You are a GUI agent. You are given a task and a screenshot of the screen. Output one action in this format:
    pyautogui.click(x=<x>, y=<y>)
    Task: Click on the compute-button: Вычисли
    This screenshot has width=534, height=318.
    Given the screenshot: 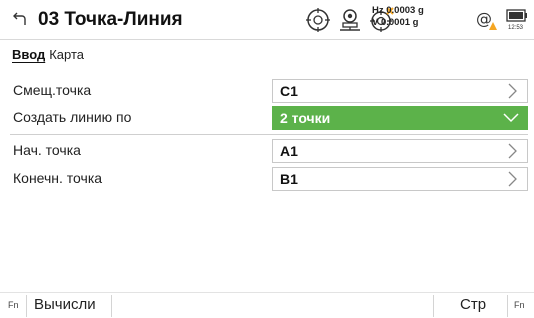 What is the action you would take?
    pyautogui.click(x=65, y=304)
    